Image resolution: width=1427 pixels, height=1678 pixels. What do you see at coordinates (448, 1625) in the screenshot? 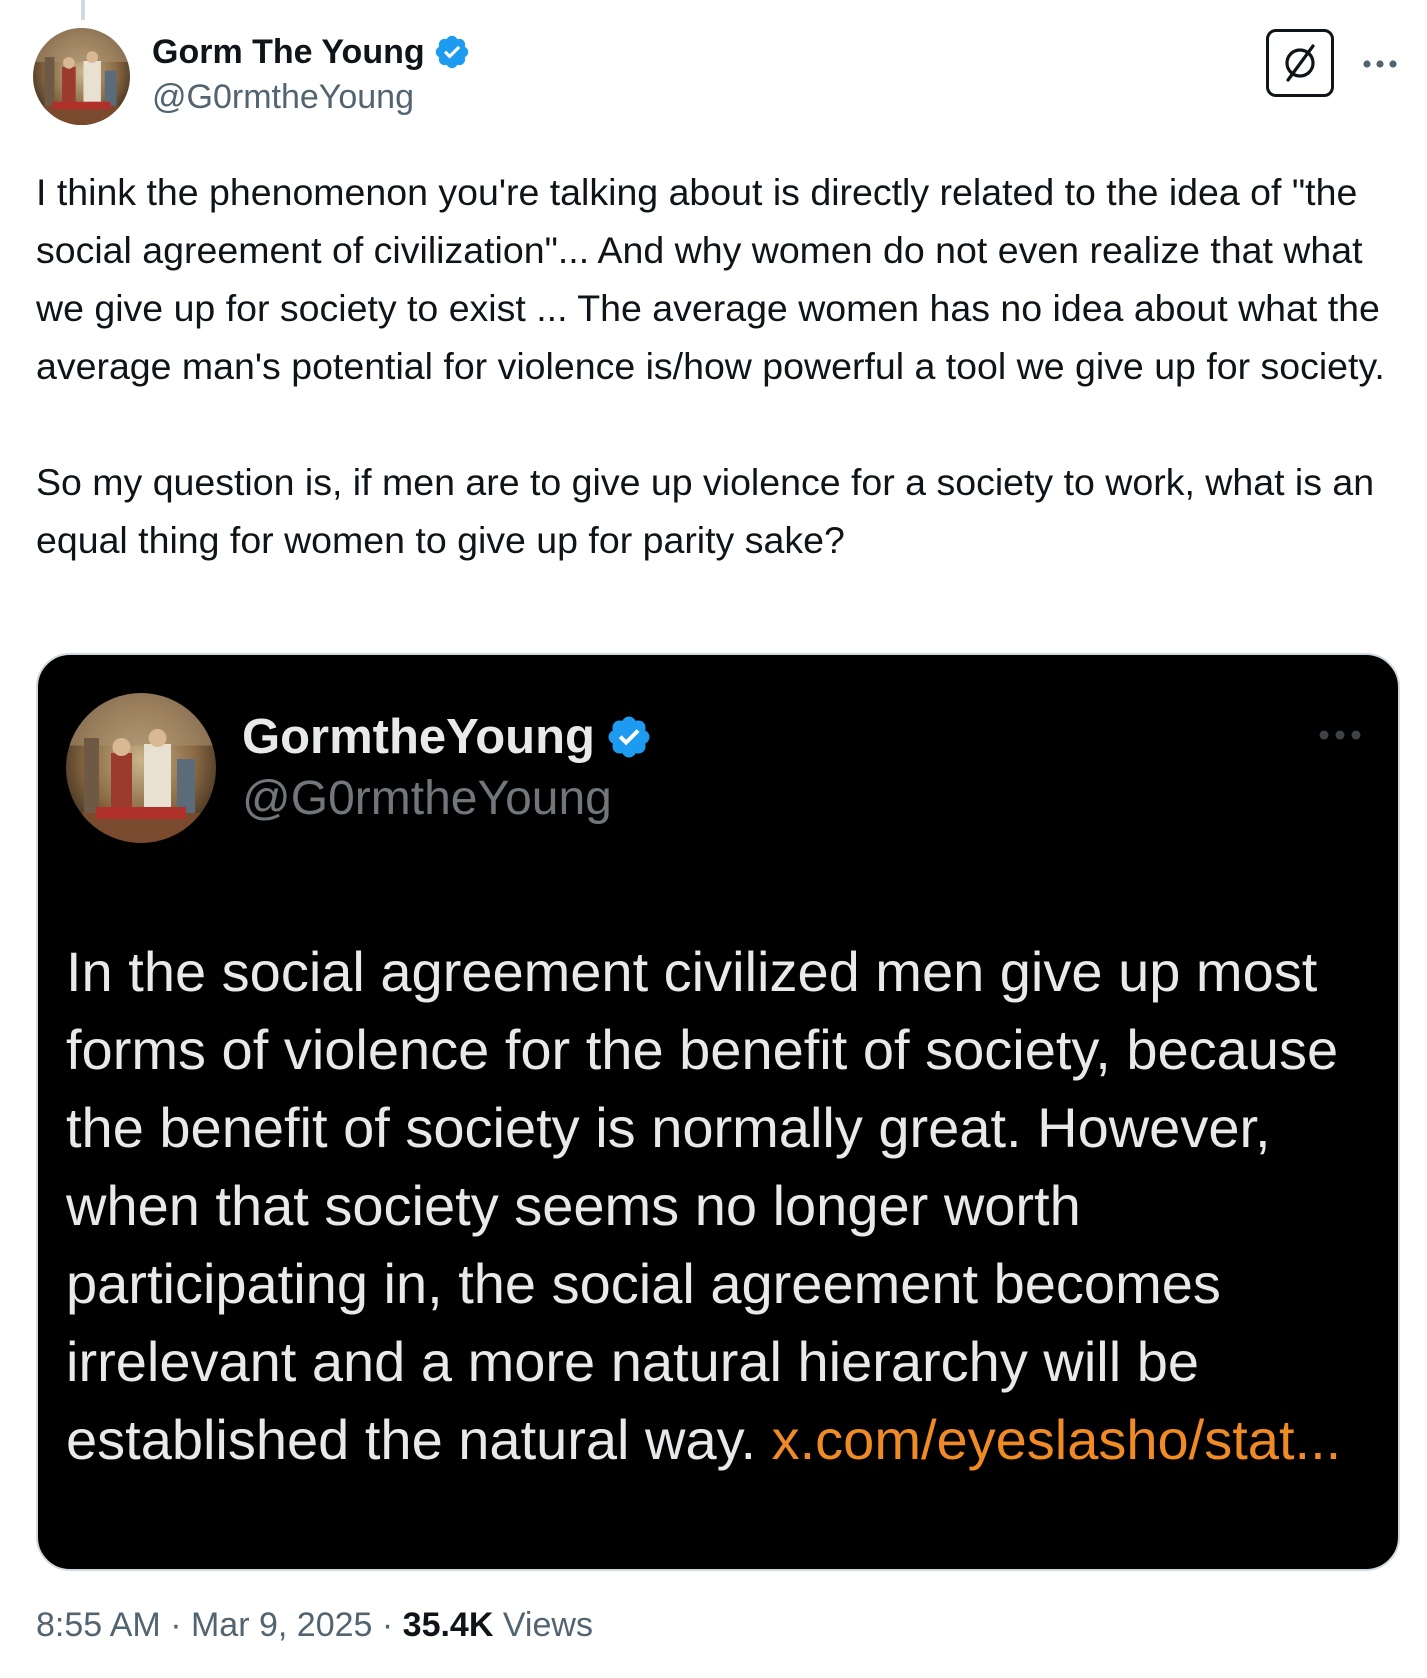
I see `views-count: 35.4K` at bounding box center [448, 1625].